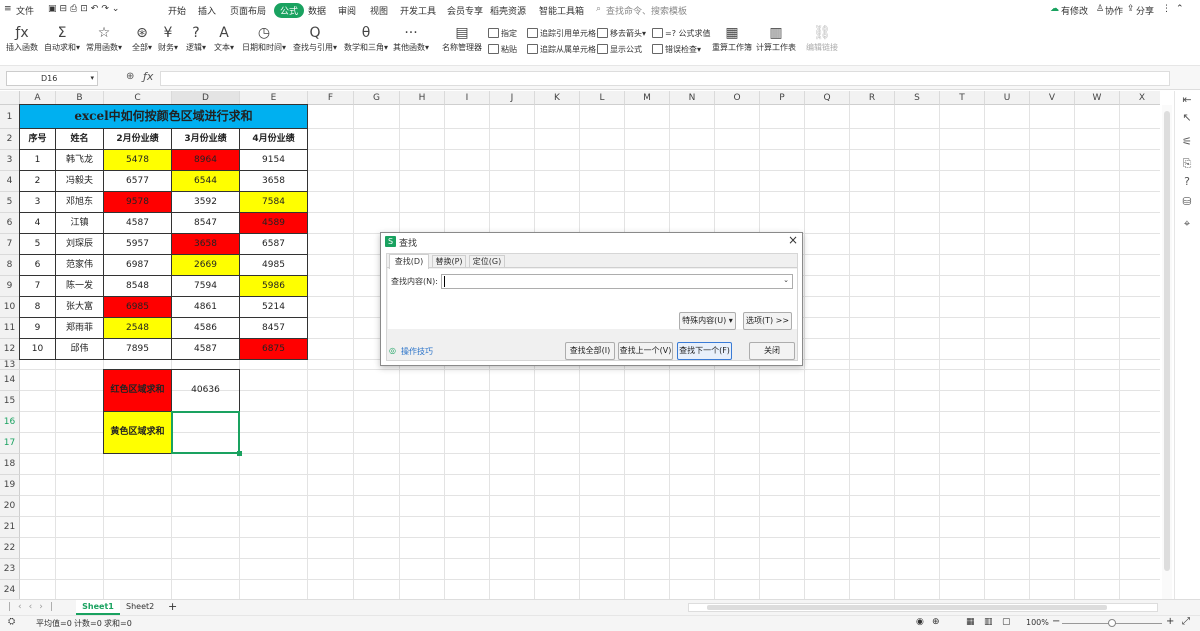 The height and width of the screenshot is (631, 1200). Describe the element at coordinates (1187, 164) in the screenshot. I see `format-icon: ⎘` at that location.